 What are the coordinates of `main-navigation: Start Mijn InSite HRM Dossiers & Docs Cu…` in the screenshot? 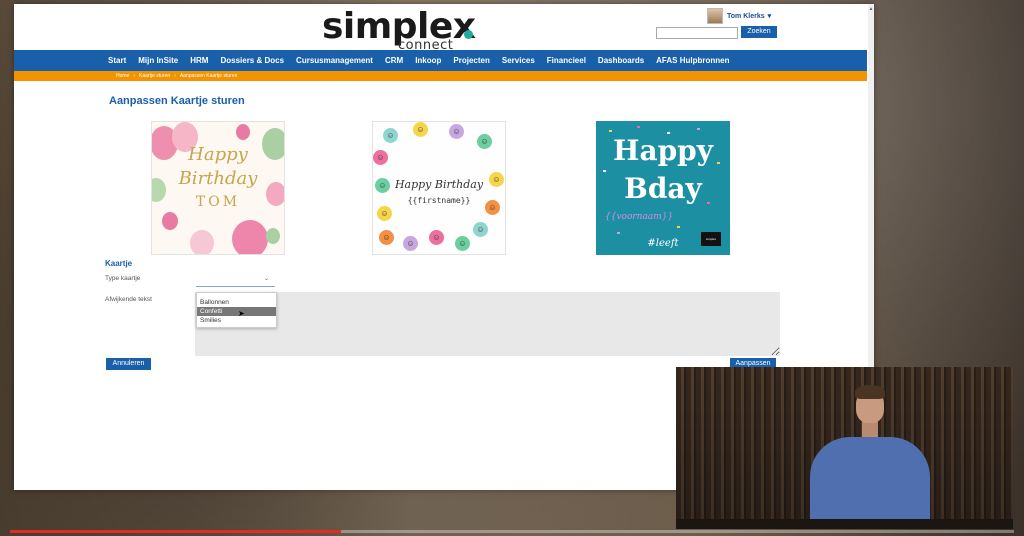 It's located at (440, 60).